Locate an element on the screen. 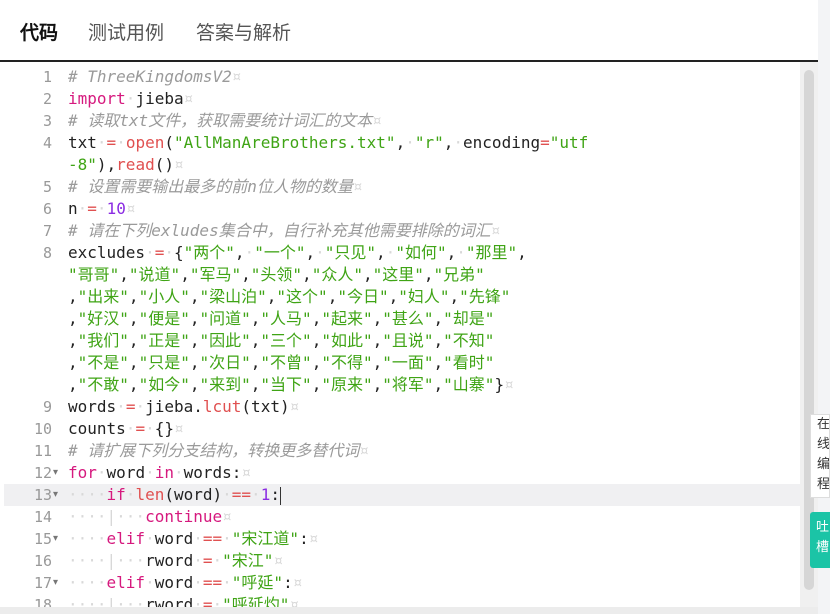 The height and width of the screenshot is (614, 830). line-number: 14 is located at coordinates (42, 517).